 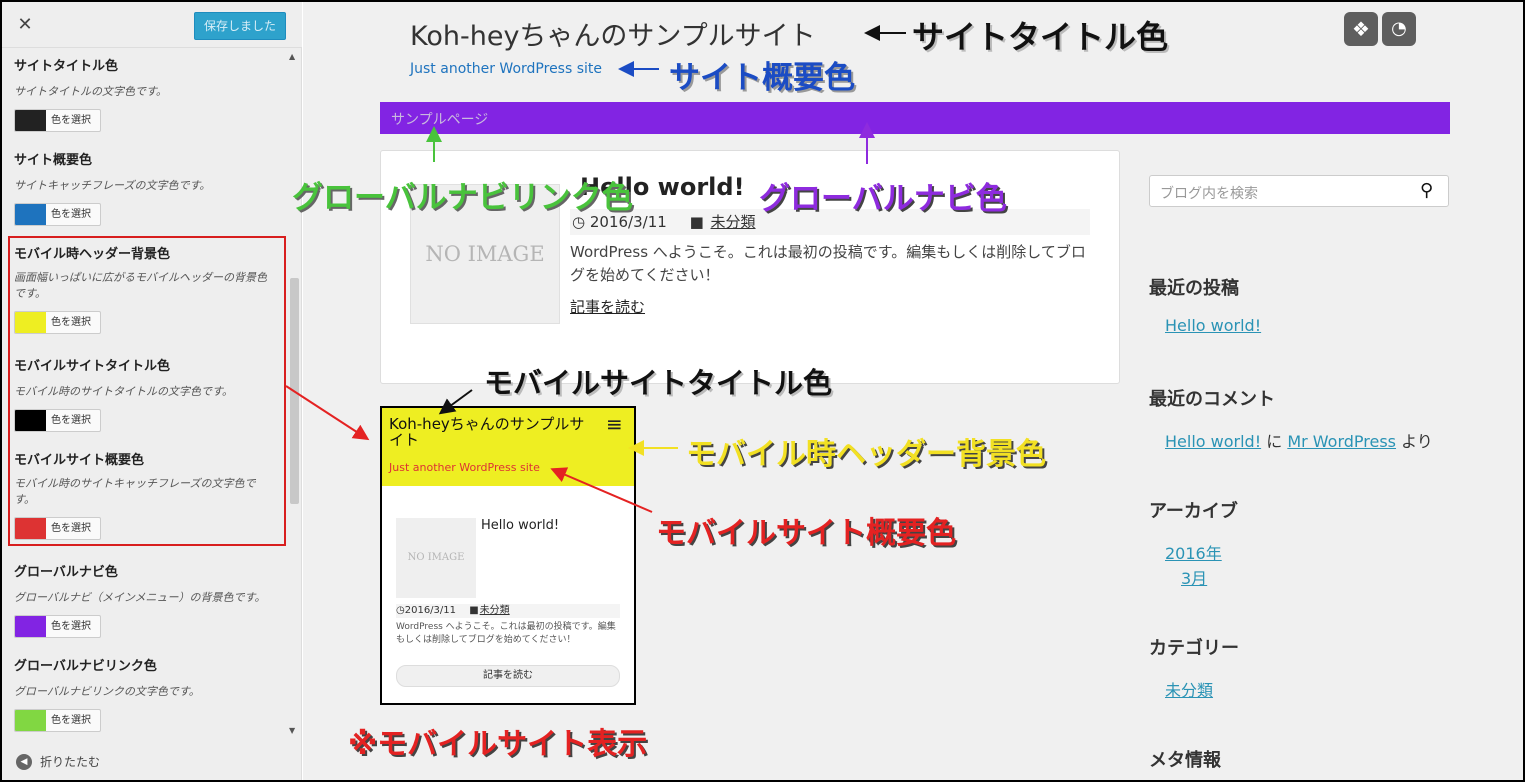 I want to click on archive-month-link: 3月, so click(x=1194, y=577).